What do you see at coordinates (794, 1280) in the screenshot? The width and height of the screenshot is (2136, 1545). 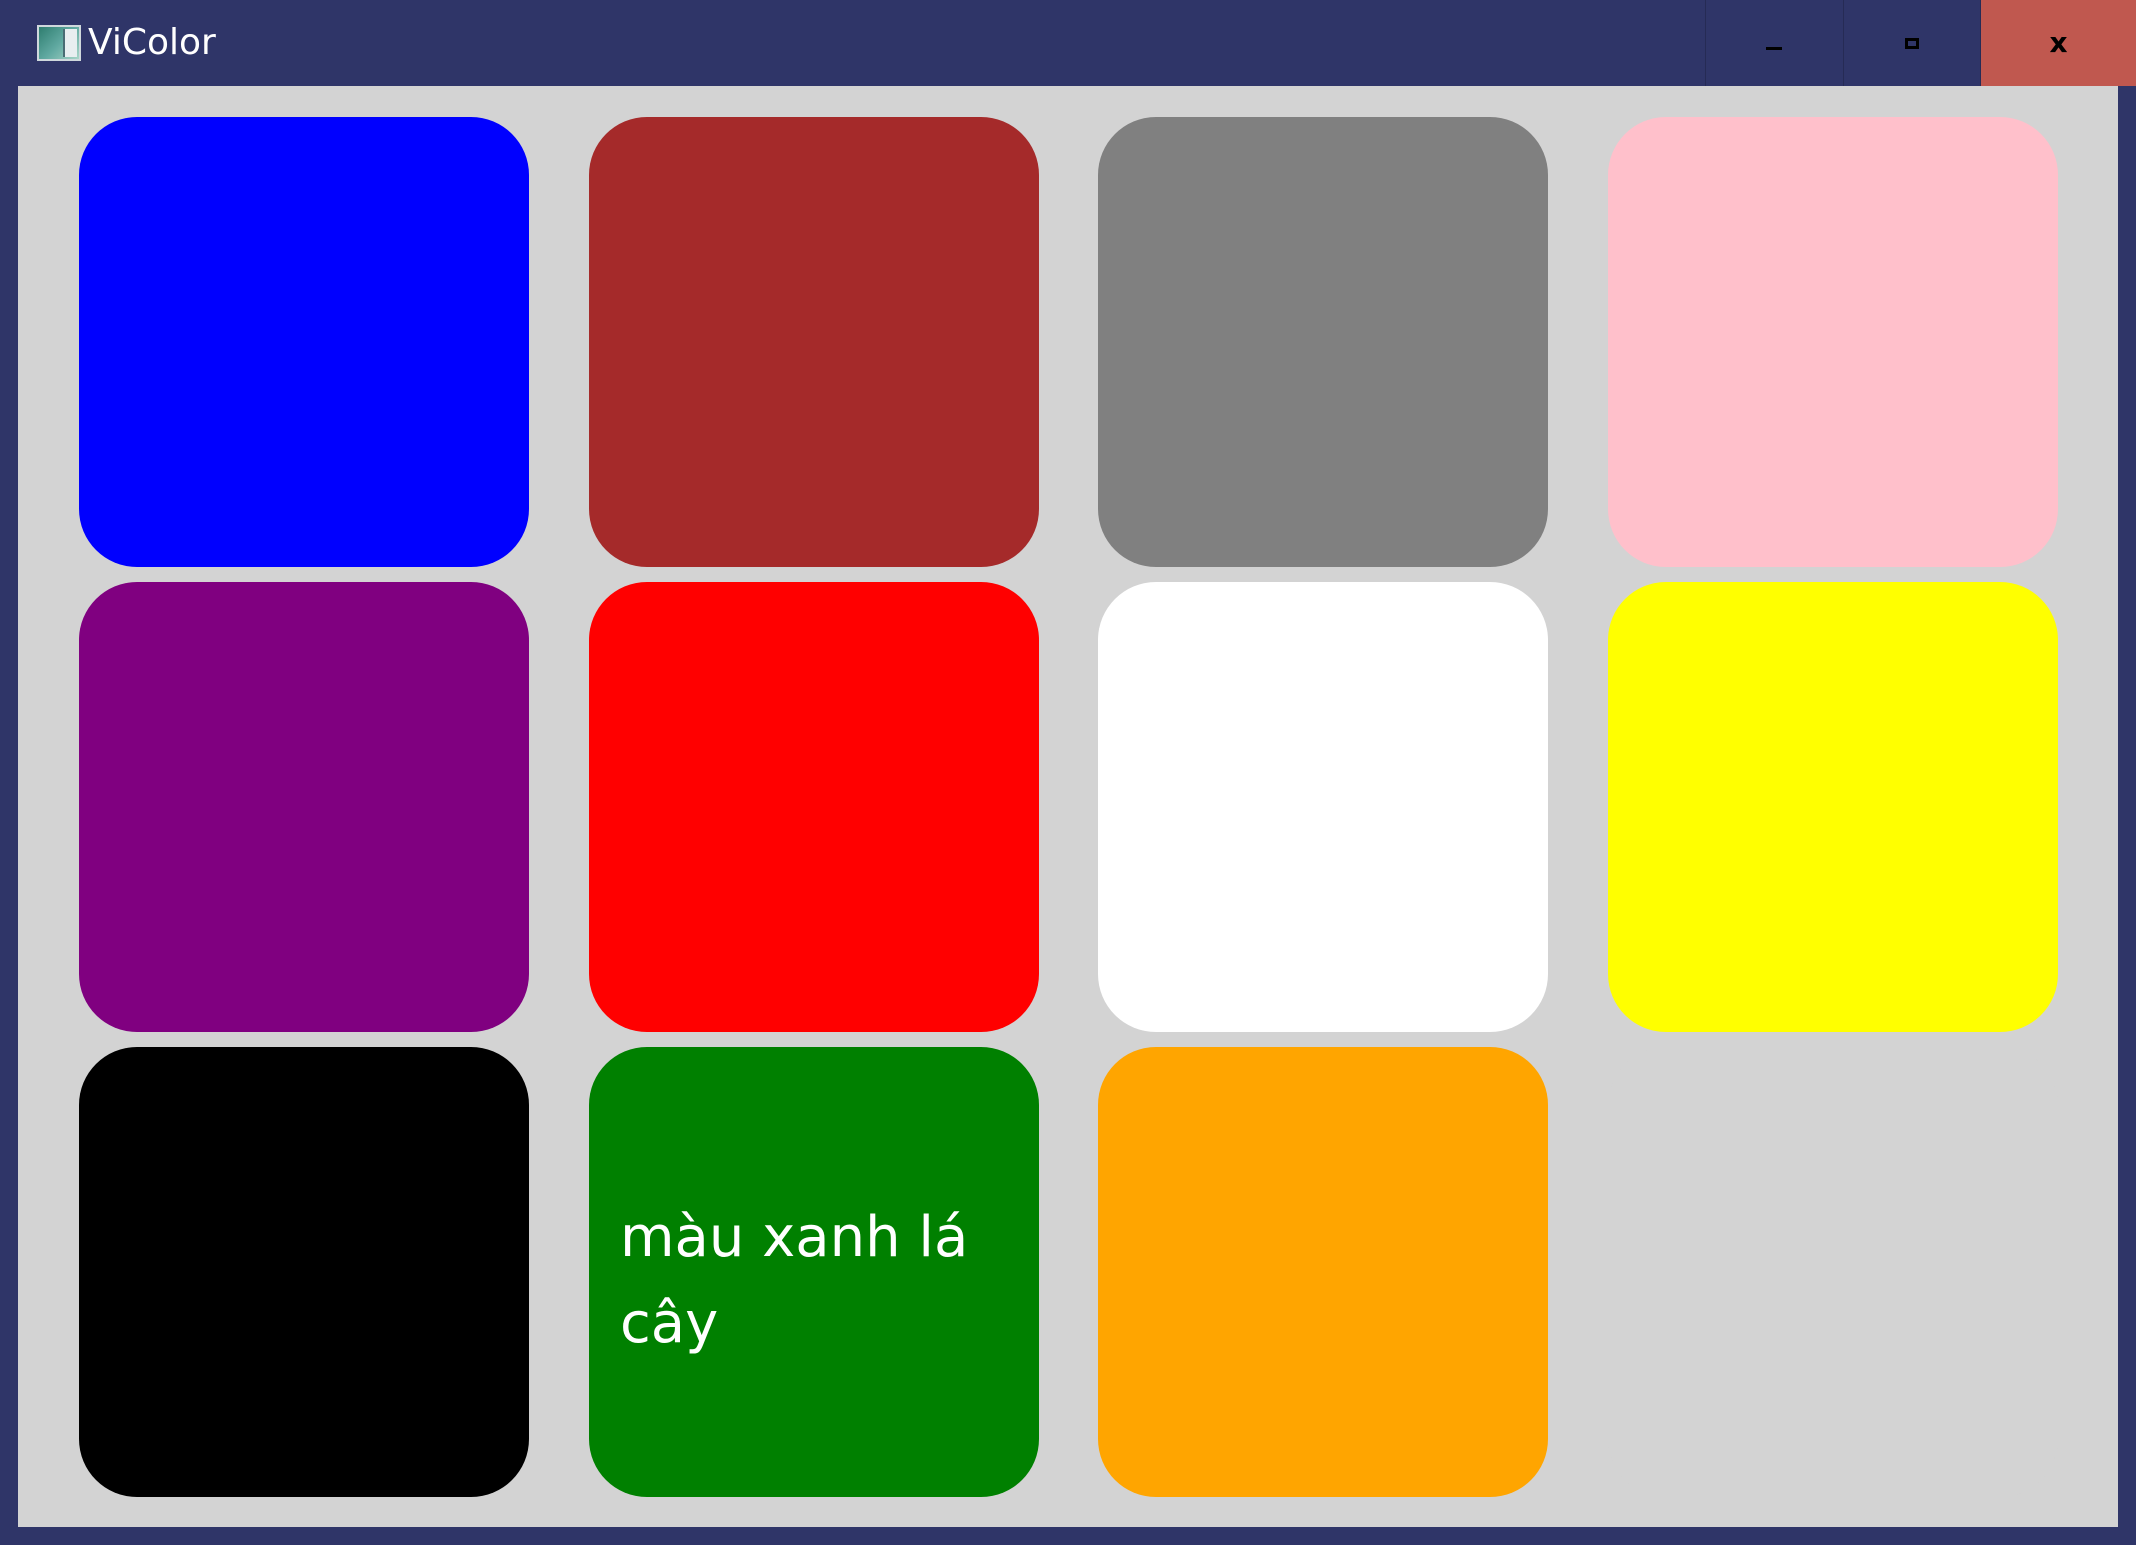 I see `color-tile-label: màu xanh lá cây` at bounding box center [794, 1280].